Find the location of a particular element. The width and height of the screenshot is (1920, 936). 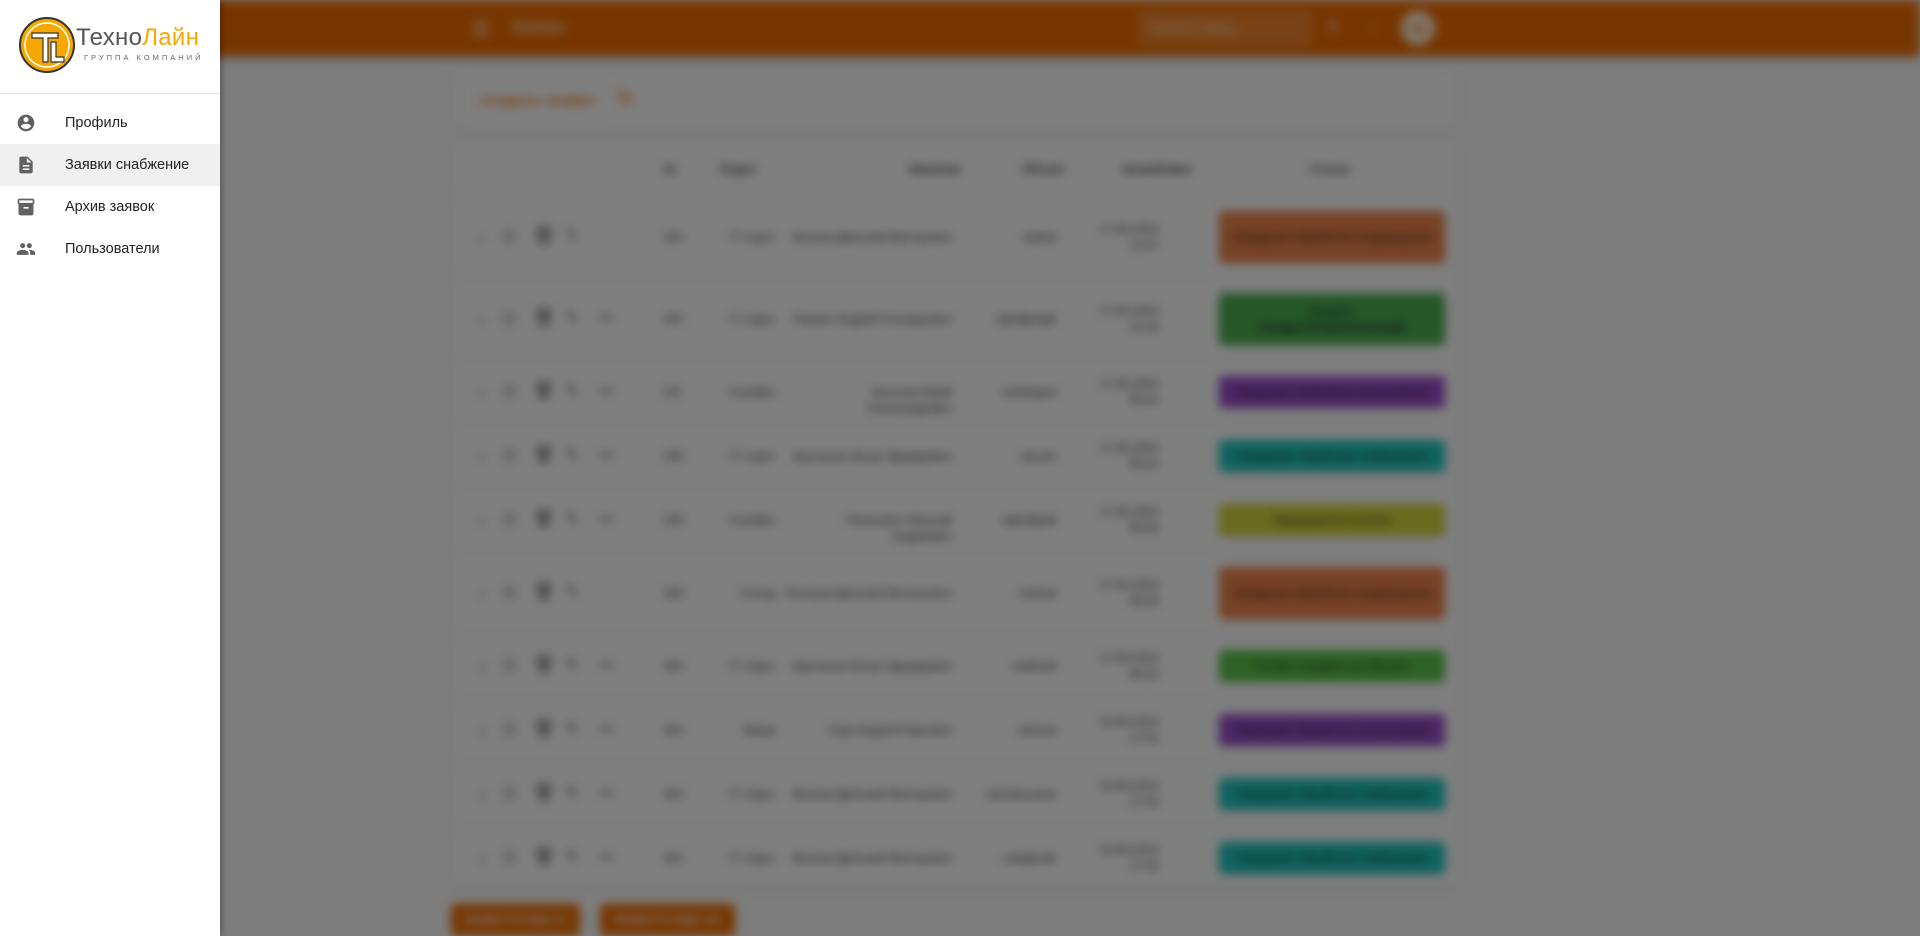

nav-item-label: Архив заявок is located at coordinates (110, 207).